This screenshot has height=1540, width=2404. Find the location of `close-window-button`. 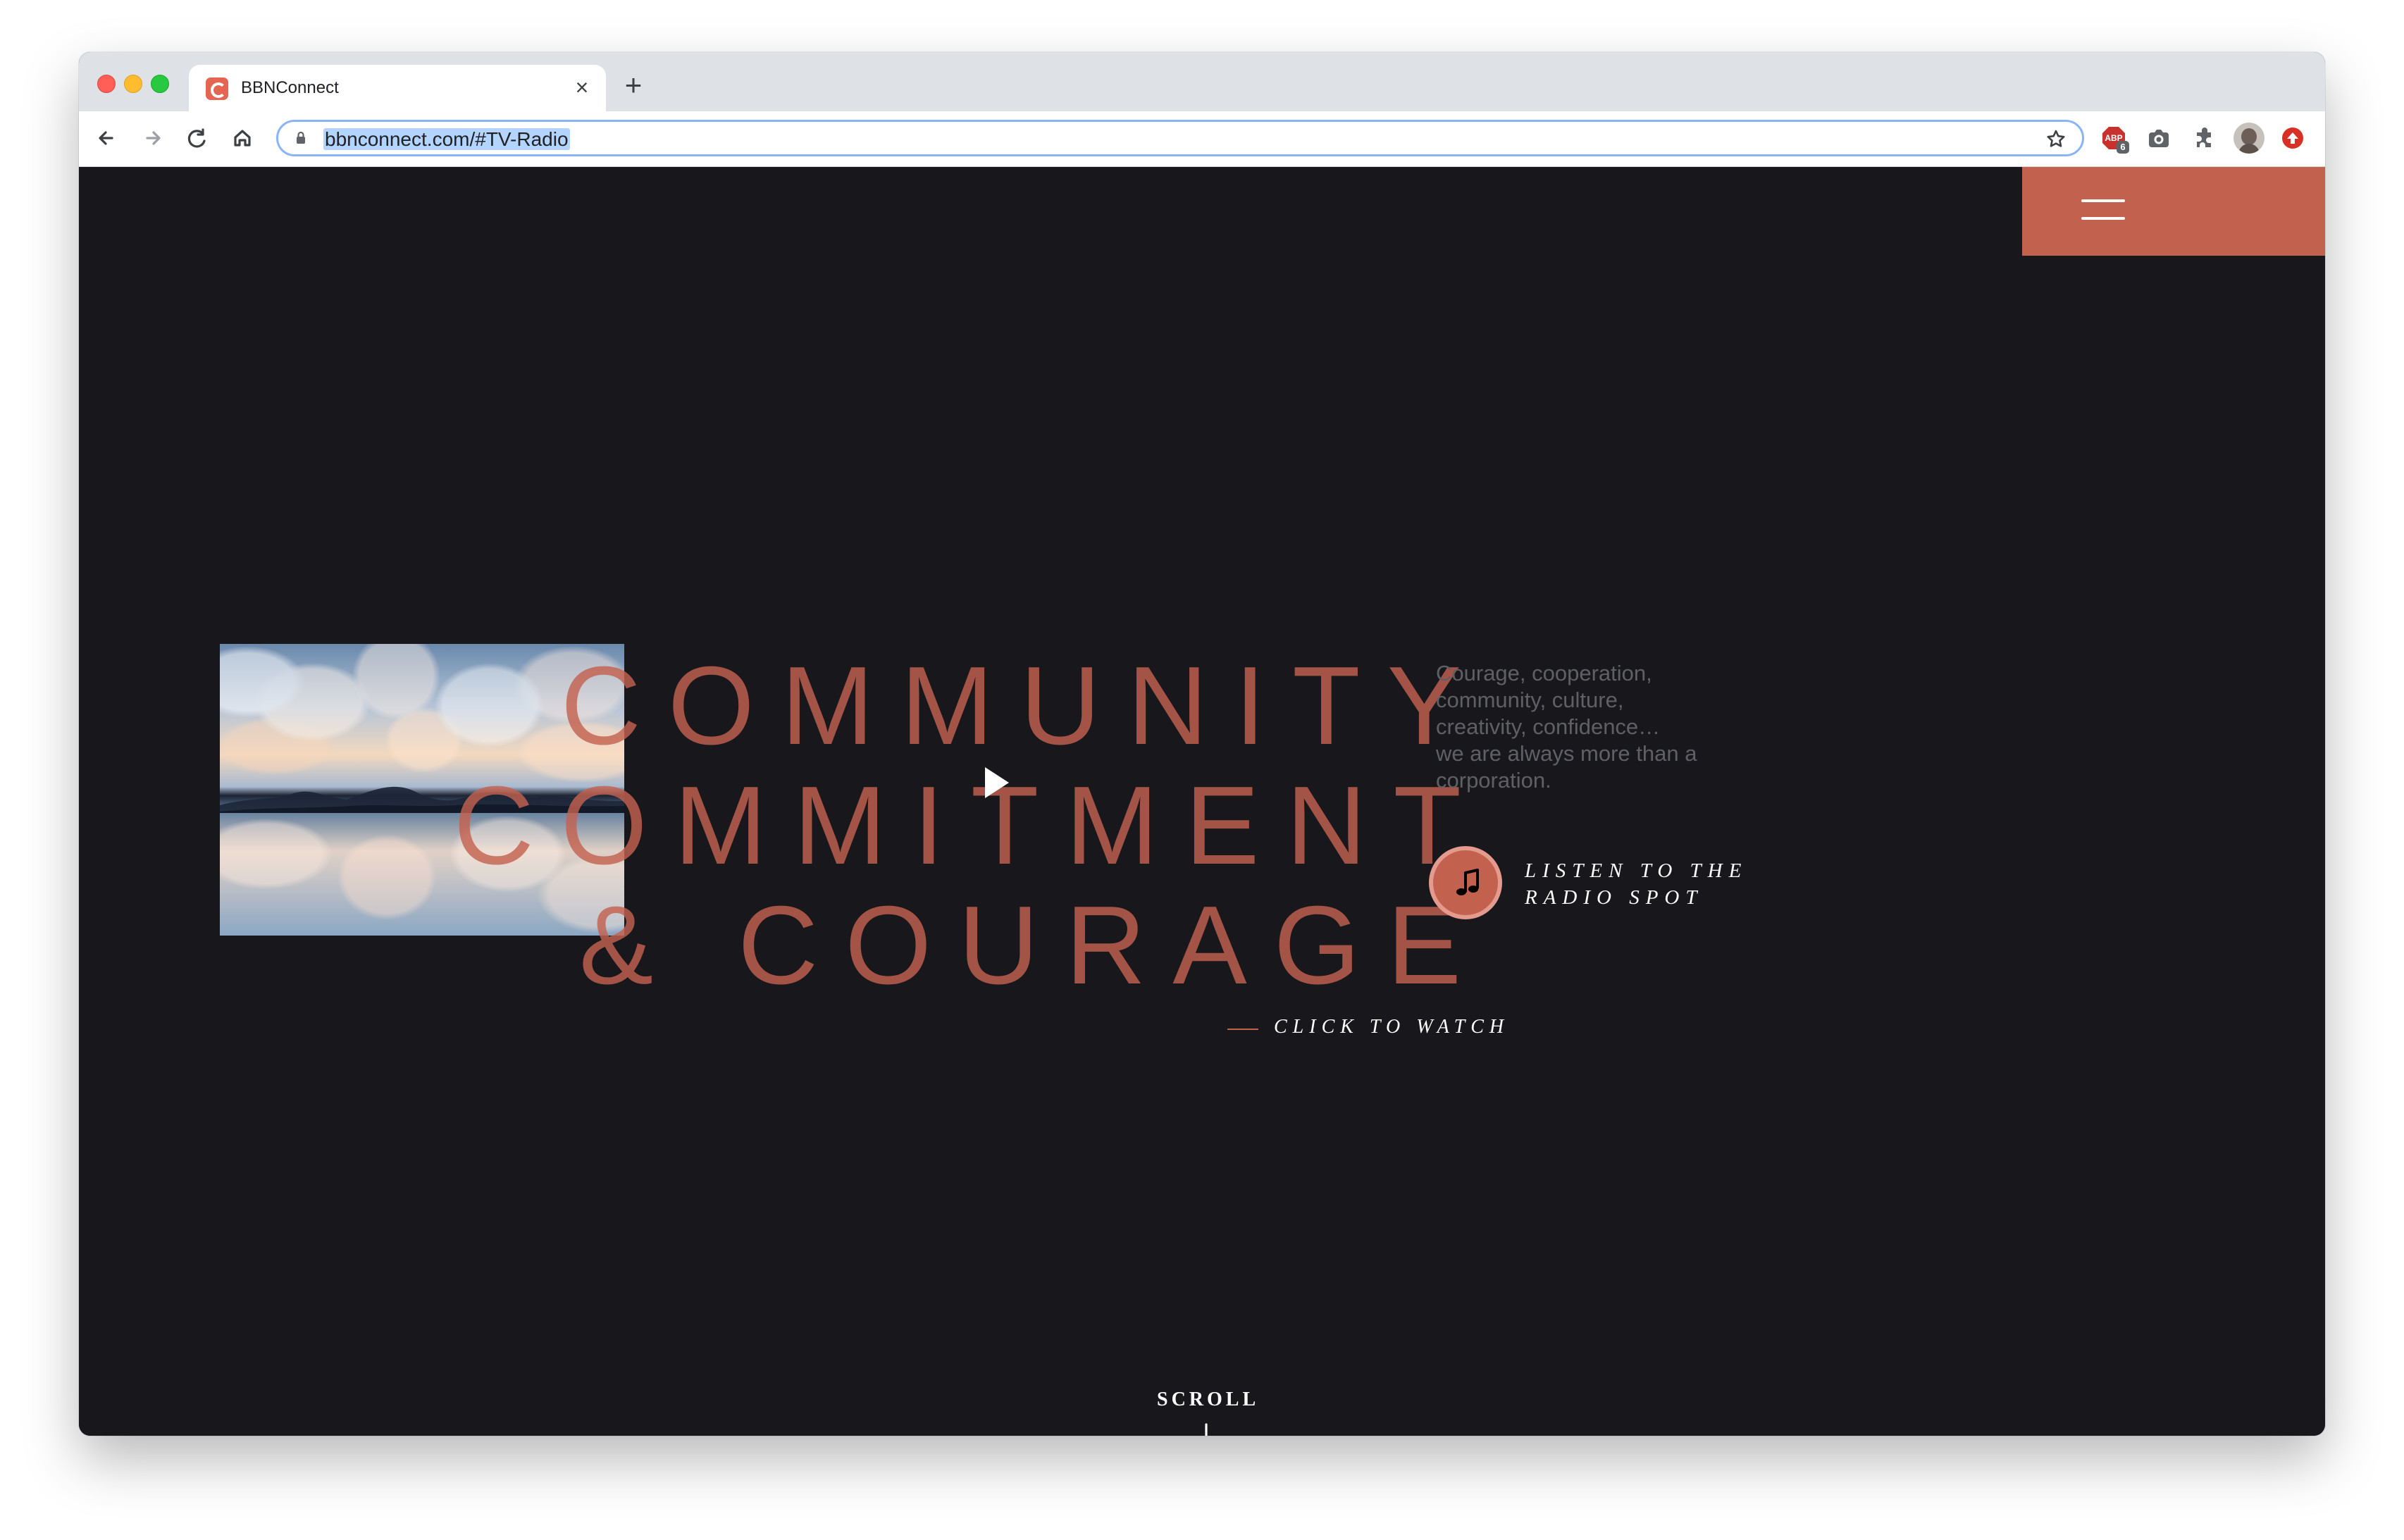

close-window-button is located at coordinates (106, 84).